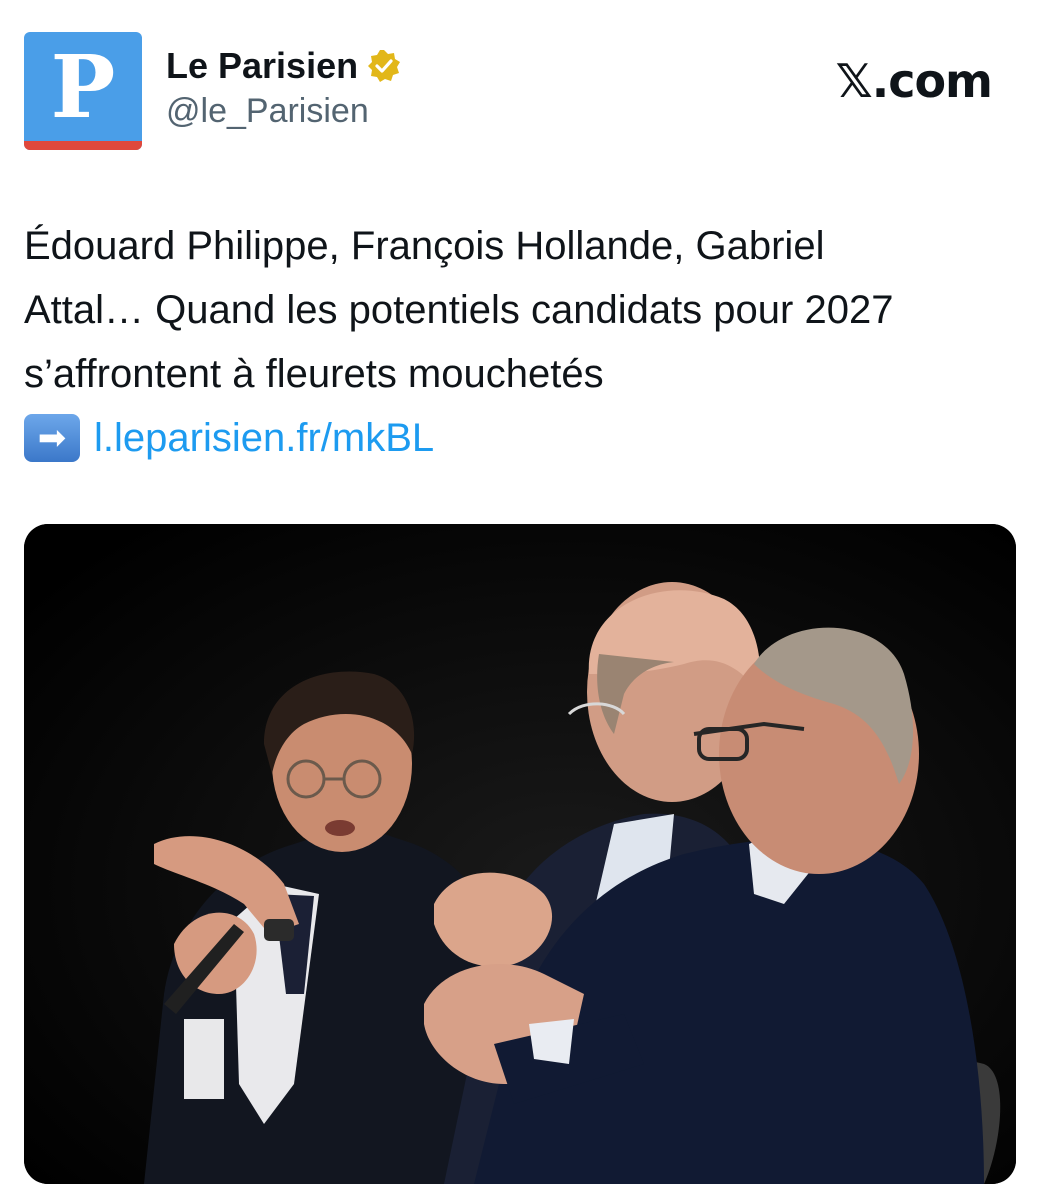 The height and width of the screenshot is (1200, 1040). What do you see at coordinates (914, 81) in the screenshot?
I see `x-brand-label: 𝕏.com` at bounding box center [914, 81].